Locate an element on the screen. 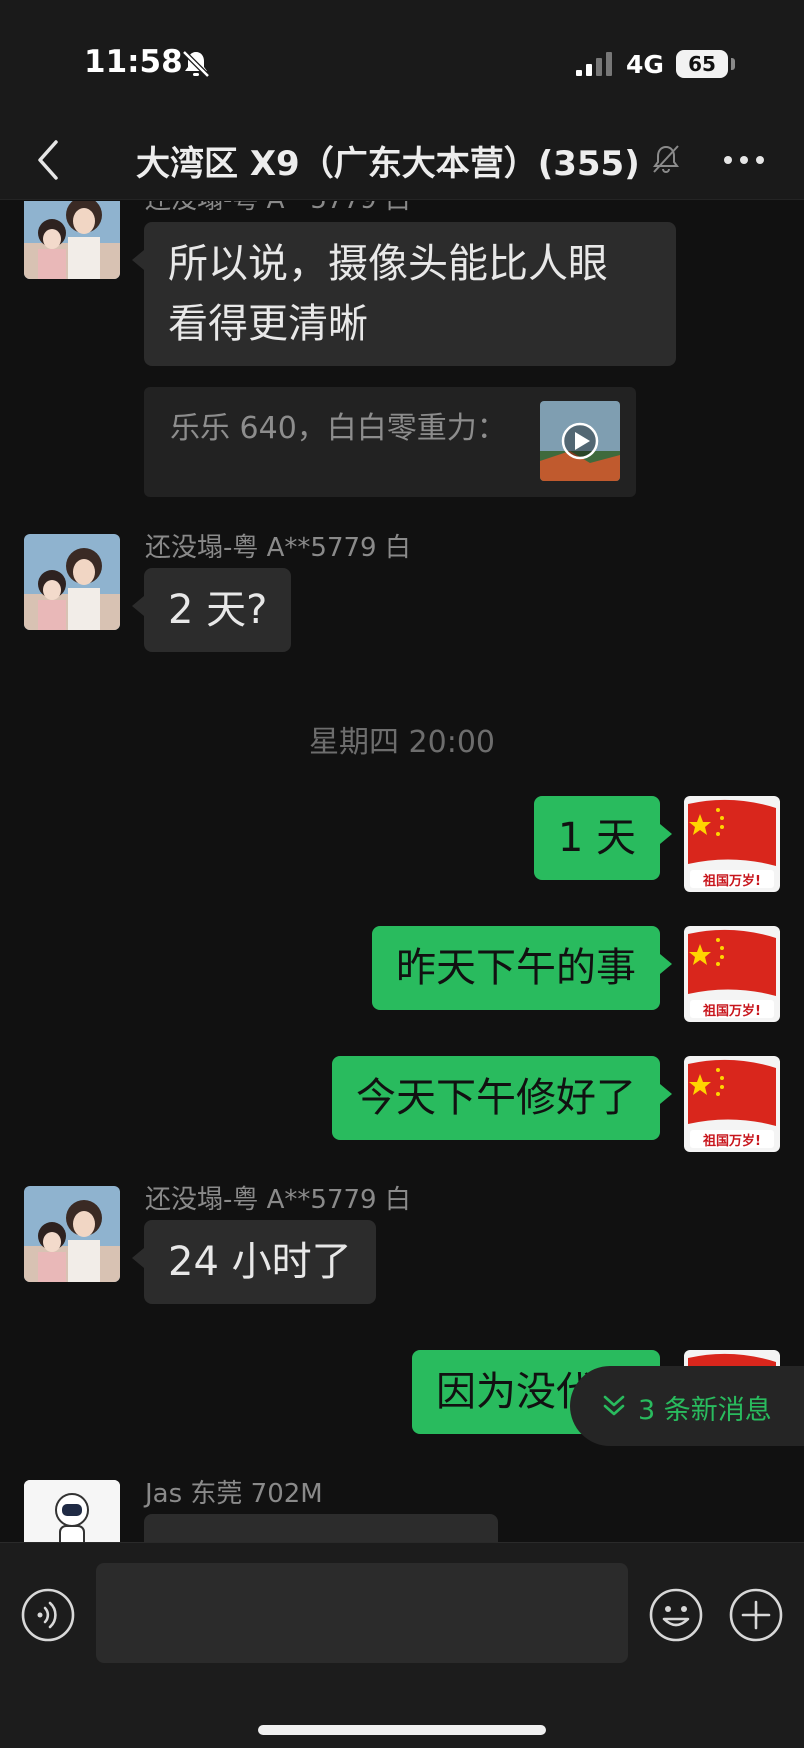 This screenshot has height=1748, width=804. message-bubble-outgoing: 今天下午修好了 is located at coordinates (502, 1098).